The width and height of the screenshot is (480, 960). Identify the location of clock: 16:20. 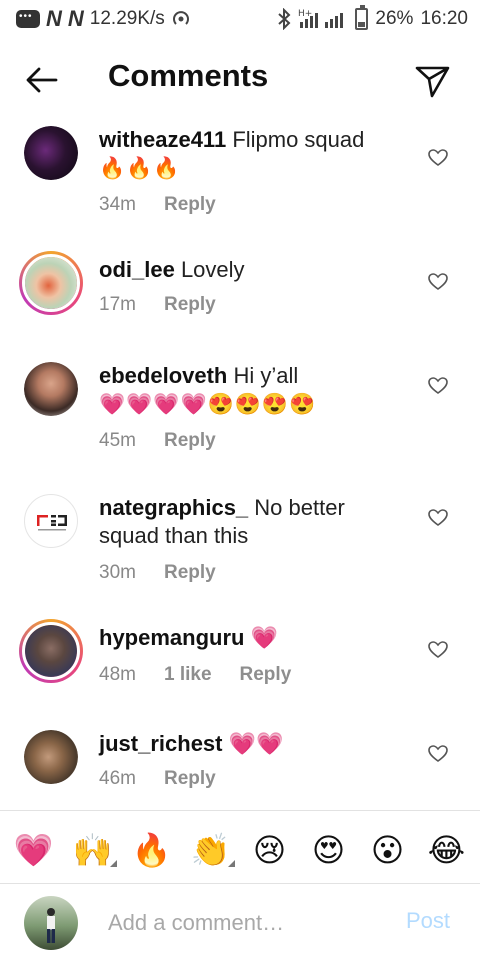
(444, 18).